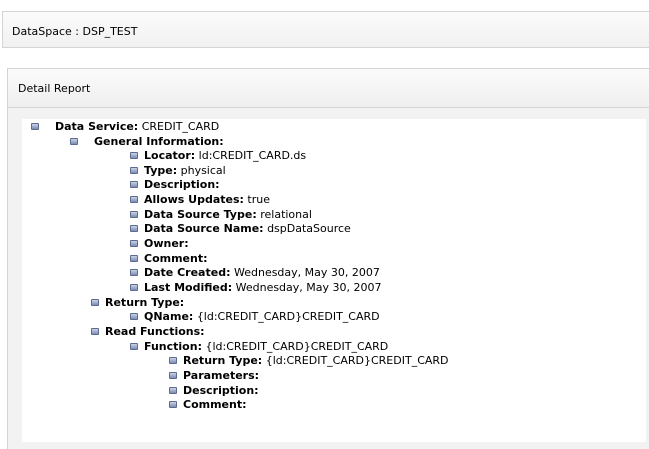 Image resolution: width=649 pixels, height=449 pixels. I want to click on tree-node-data-service: Data Service: CREDIT_CARD, so click(125, 126).